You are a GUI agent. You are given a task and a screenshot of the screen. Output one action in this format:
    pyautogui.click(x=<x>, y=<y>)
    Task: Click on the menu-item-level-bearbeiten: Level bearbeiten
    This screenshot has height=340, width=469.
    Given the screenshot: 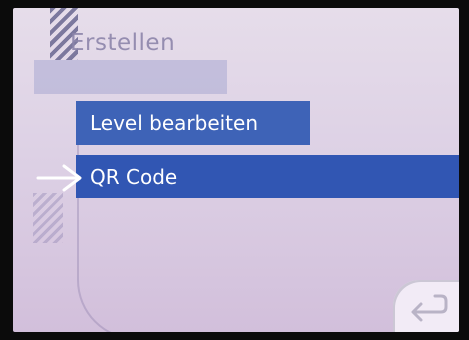 What is the action you would take?
    pyautogui.click(x=193, y=123)
    